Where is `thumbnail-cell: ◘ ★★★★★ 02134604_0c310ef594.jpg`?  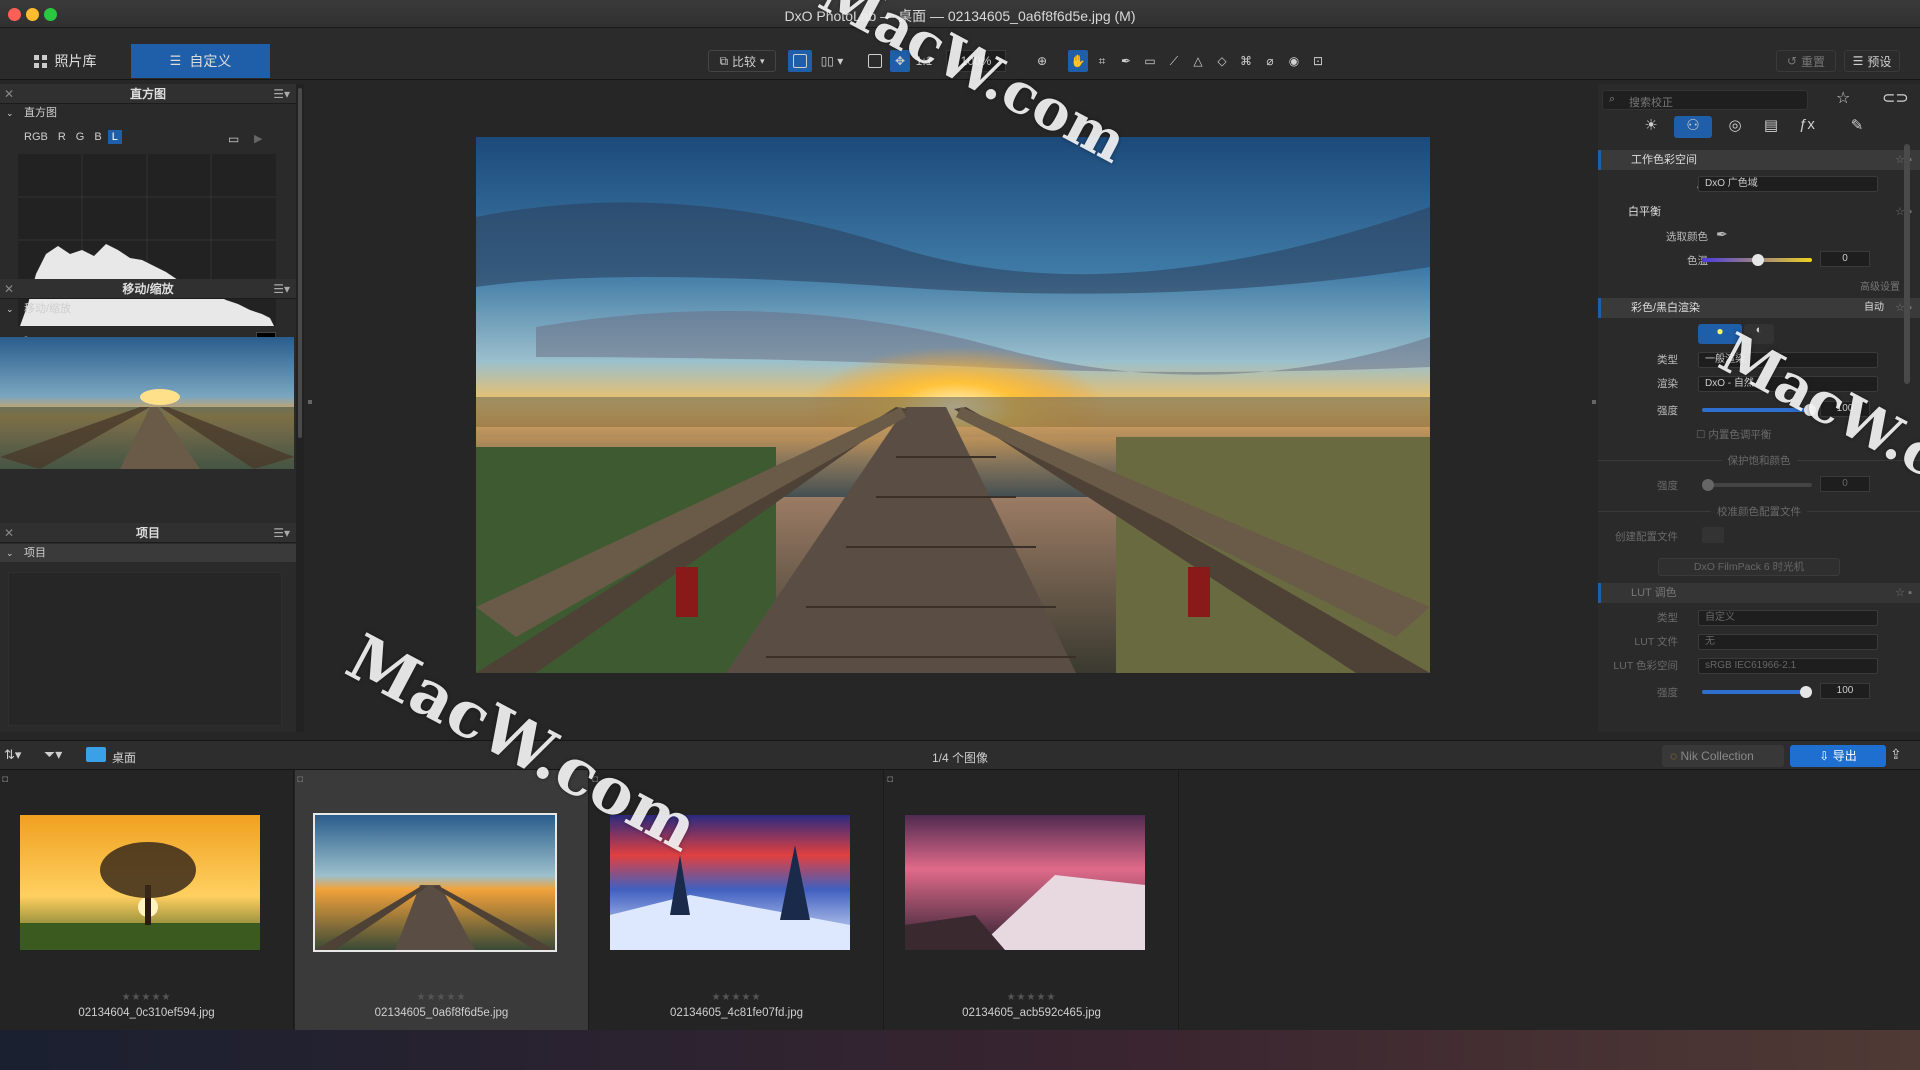 thumbnail-cell: ◘ ★★★★★ 02134604_0c310ef594.jpg is located at coordinates (147, 900).